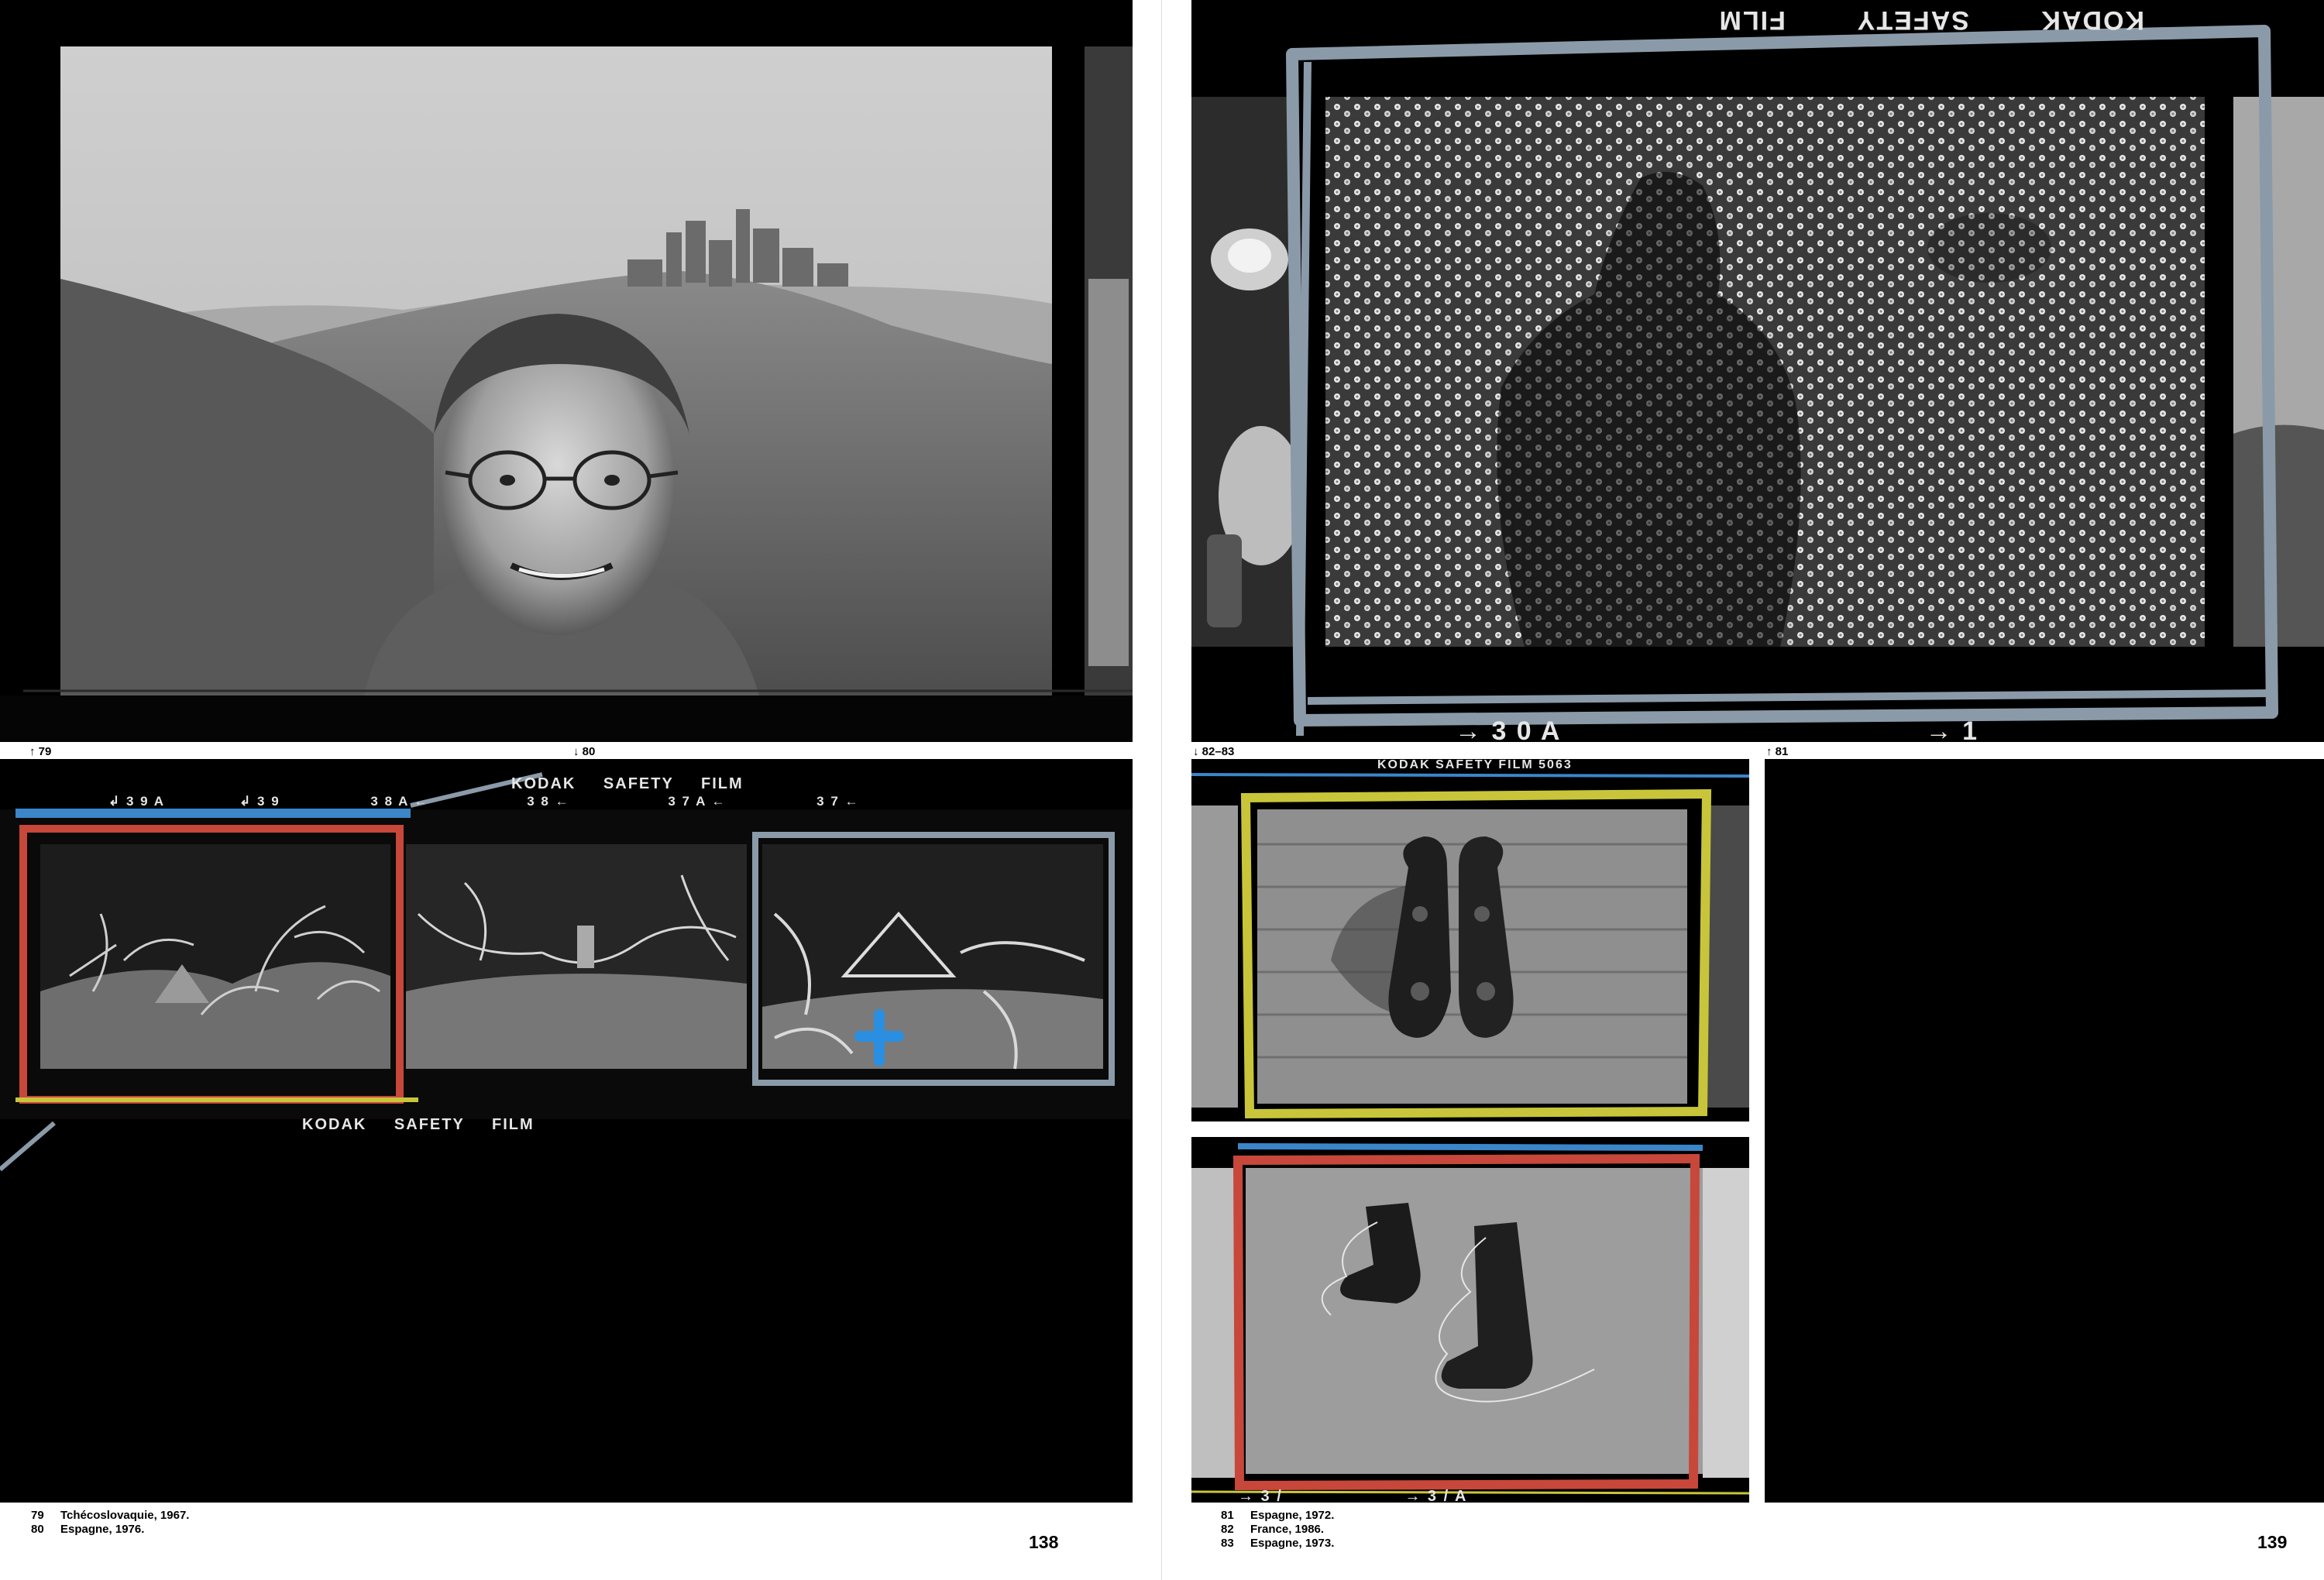 The image size is (2324, 1580). I want to click on strip-edge-film: FILM, so click(722, 783).